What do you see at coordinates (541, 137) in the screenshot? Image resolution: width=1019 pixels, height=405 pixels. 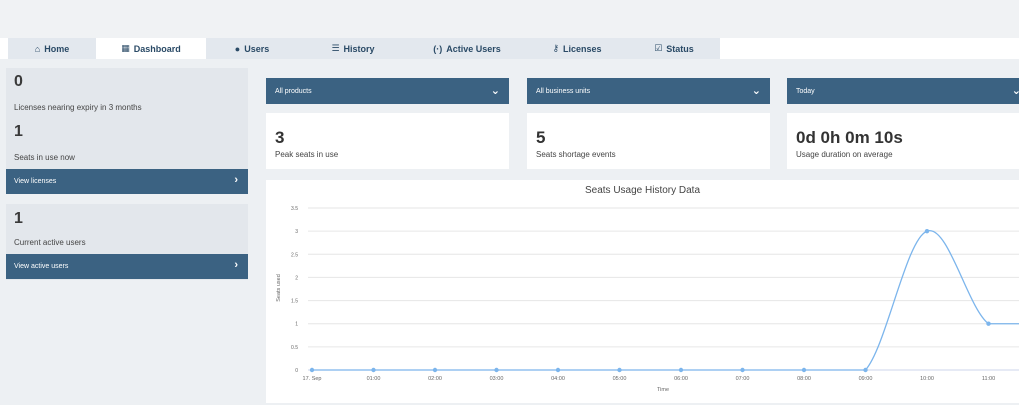 I see `shortage-events-value: 5` at bounding box center [541, 137].